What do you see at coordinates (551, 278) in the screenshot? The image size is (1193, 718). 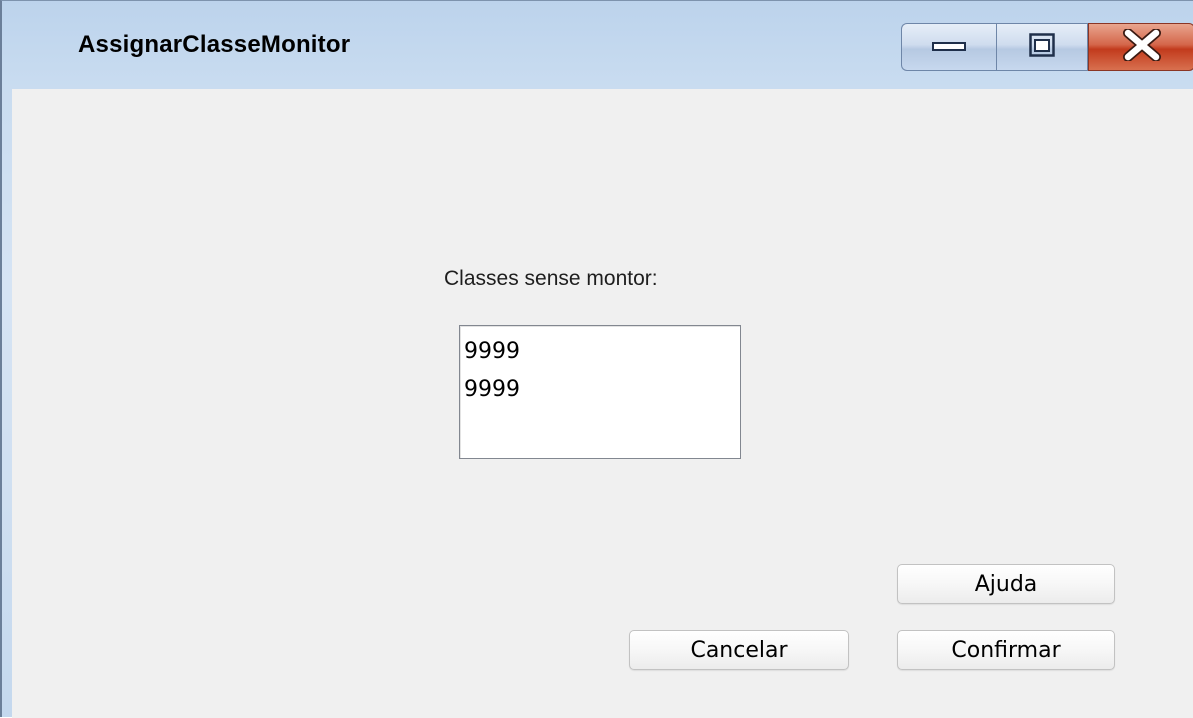 I see `classes-label: Classes sense montor:` at bounding box center [551, 278].